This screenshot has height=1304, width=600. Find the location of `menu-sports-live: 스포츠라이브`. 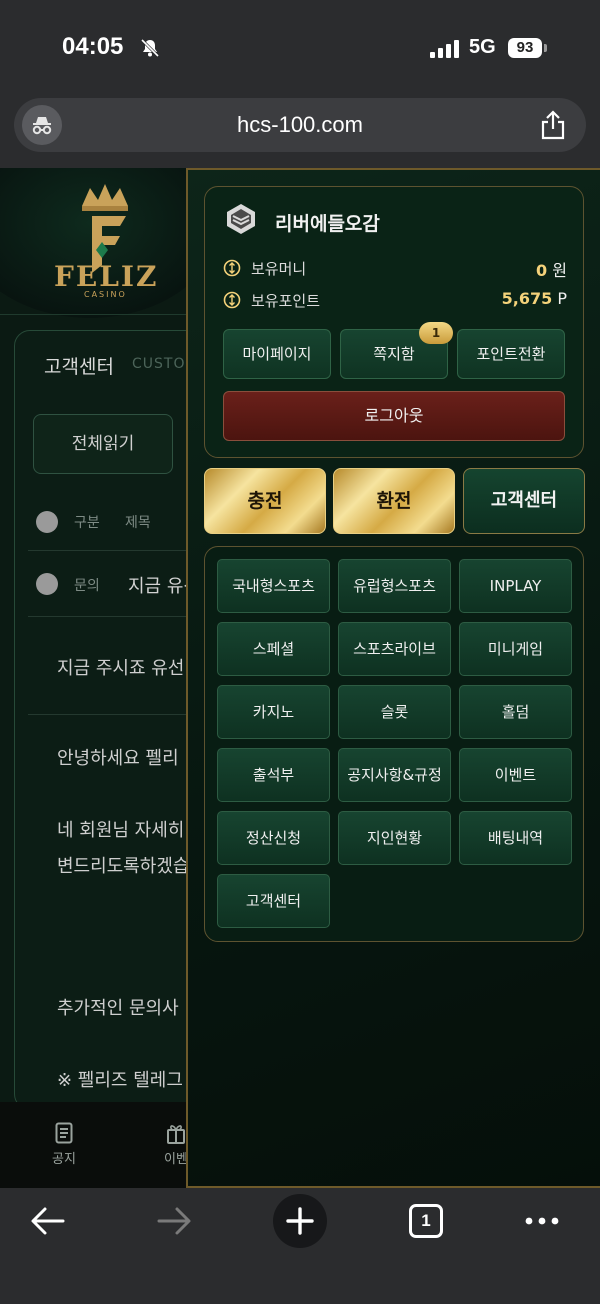

menu-sports-live: 스포츠라이브 is located at coordinates (394, 649).